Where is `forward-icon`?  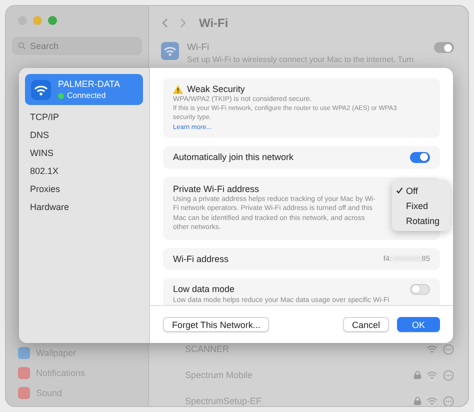
forward-icon is located at coordinates (183, 23).